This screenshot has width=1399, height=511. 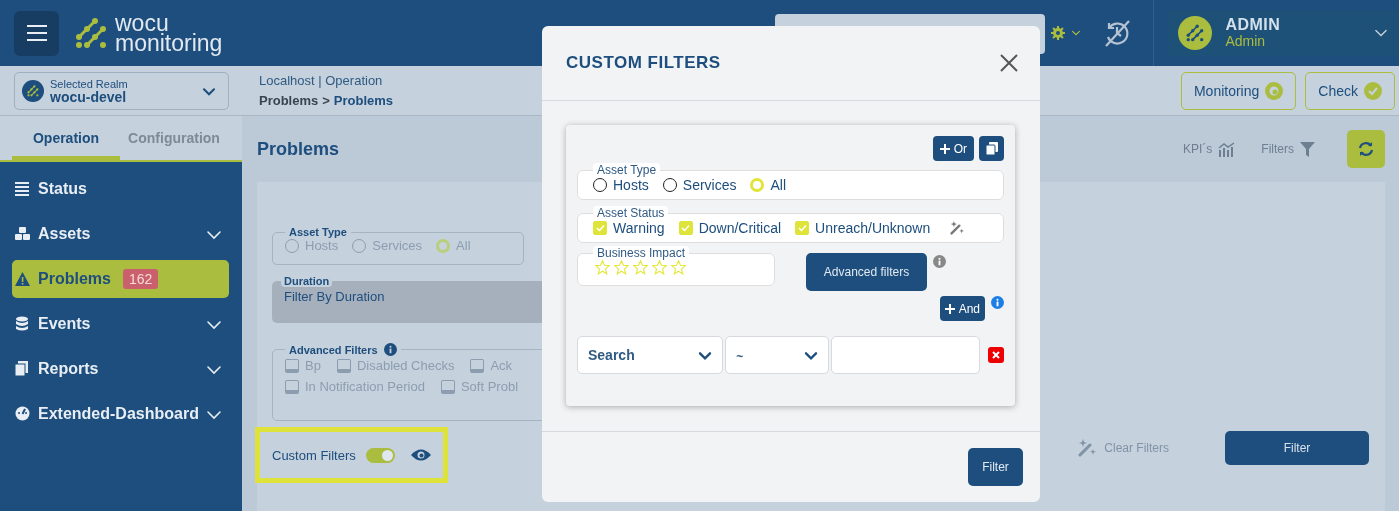 I want to click on bar-chart-icon, so click(x=1227, y=149).